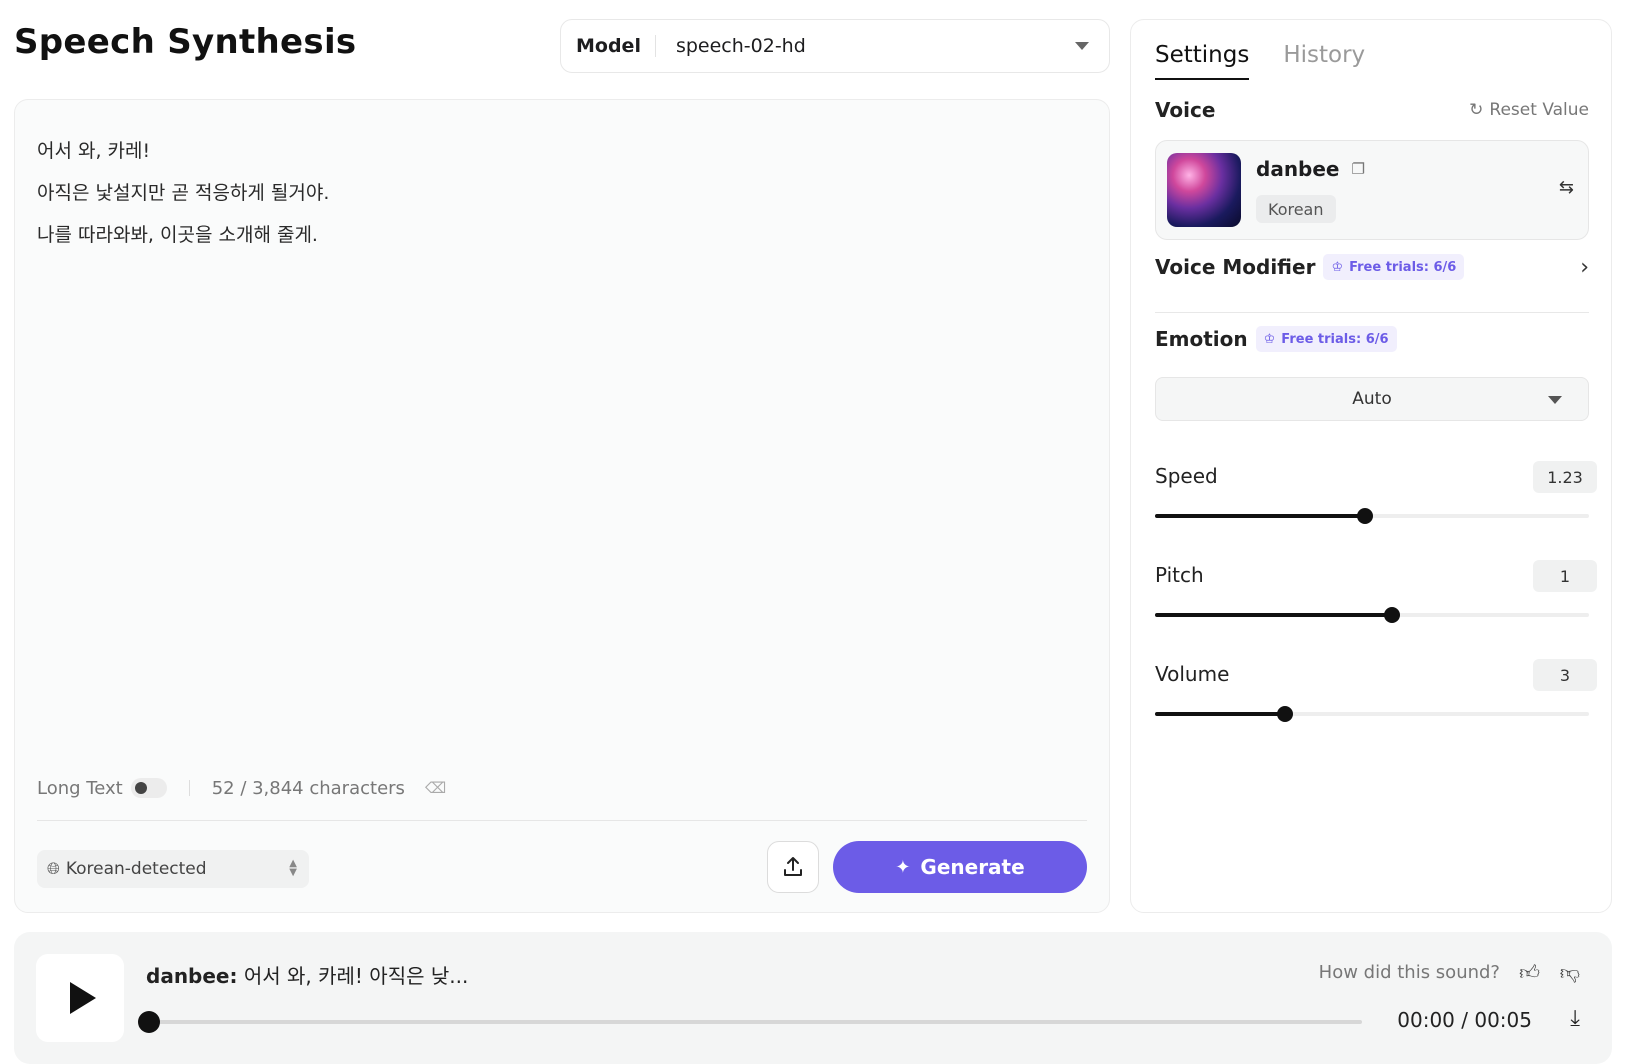 This screenshot has height=1064, width=1625. Describe the element at coordinates (562, 788) in the screenshot. I see `editor-footer: Long Text 52 / 3,844 characters ⌫` at that location.